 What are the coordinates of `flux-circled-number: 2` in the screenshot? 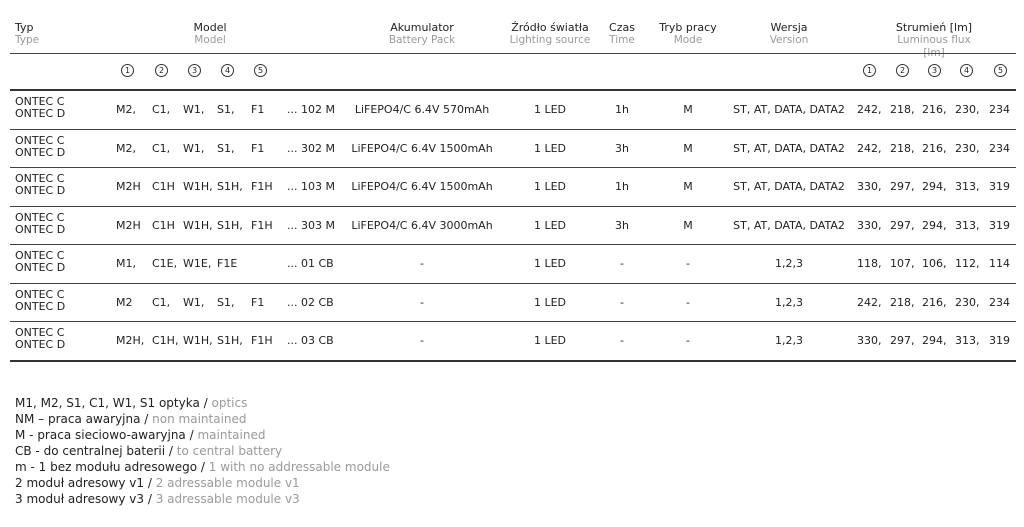 It's located at (902, 70).